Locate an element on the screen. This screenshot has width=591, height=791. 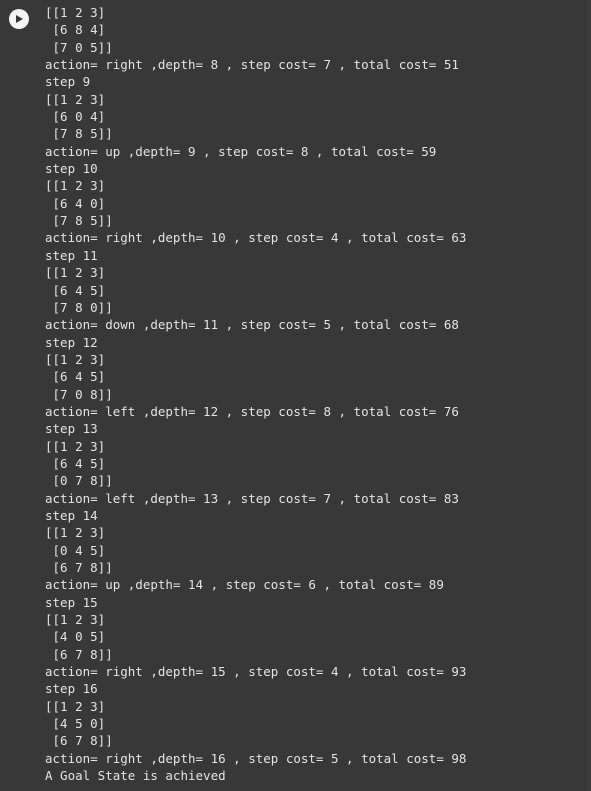
output-line: [7 8 0]] is located at coordinates (79, 307).